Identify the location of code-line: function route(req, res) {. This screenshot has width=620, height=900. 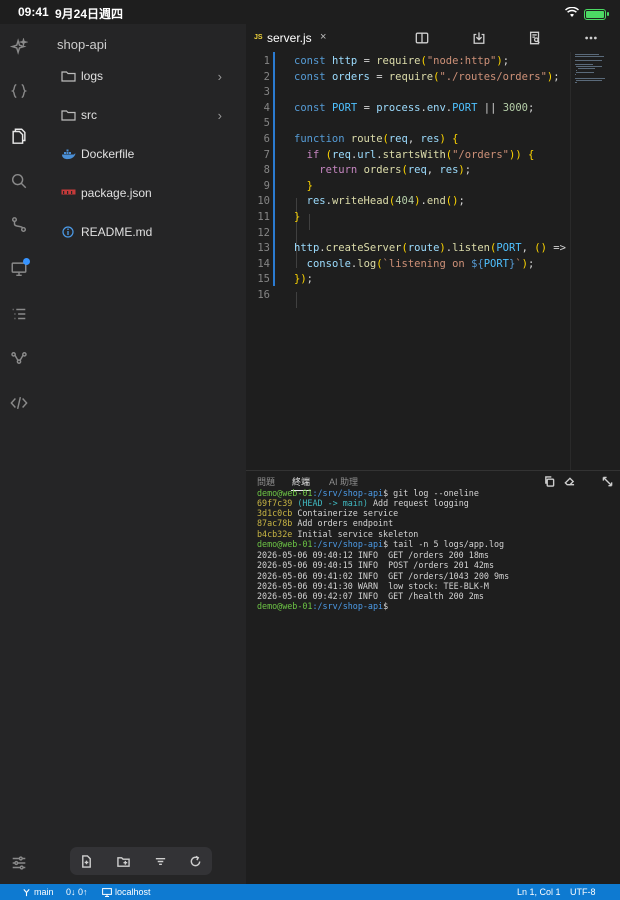
(376, 139).